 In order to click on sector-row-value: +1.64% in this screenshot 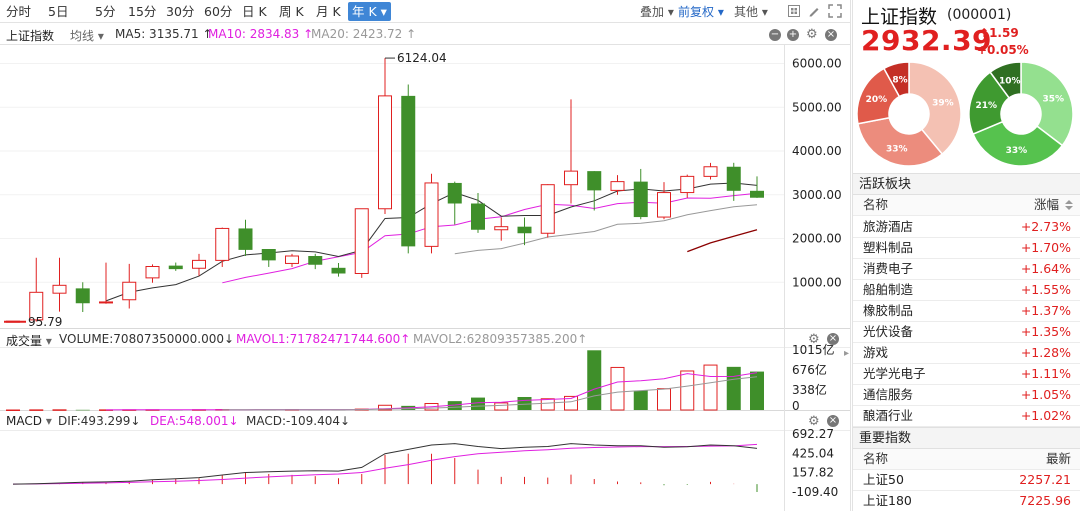, I will do `click(1045, 268)`.